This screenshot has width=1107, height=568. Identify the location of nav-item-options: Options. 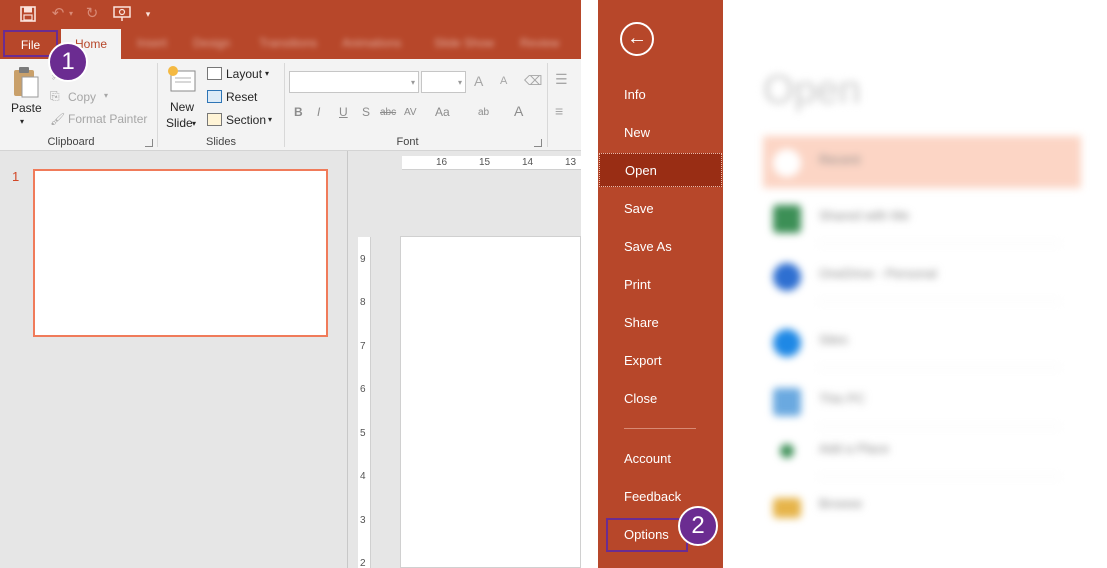
(647, 535).